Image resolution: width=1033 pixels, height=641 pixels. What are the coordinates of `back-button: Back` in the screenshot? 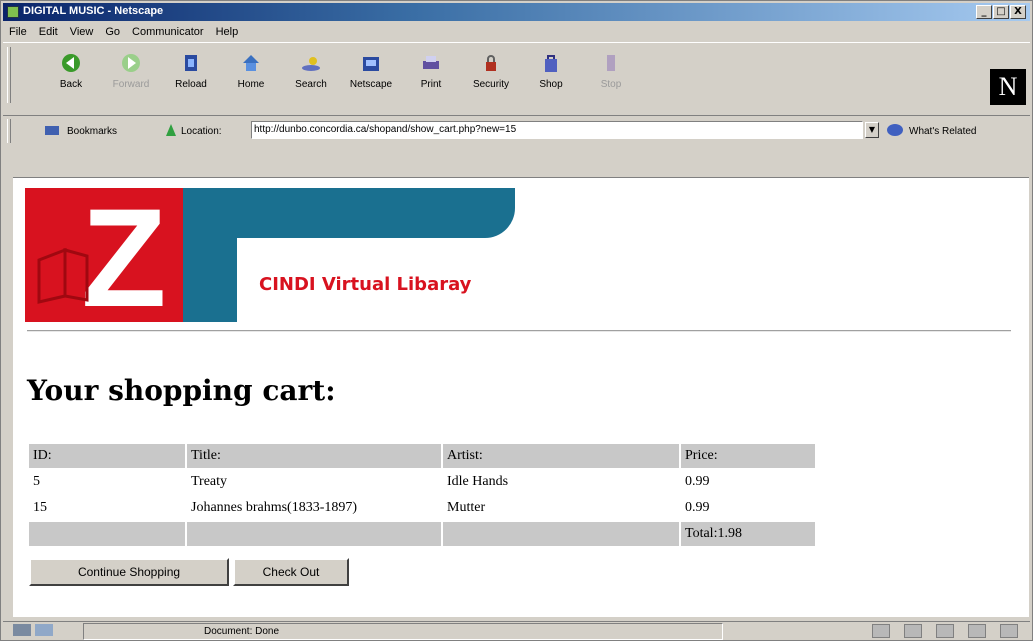 It's located at (71, 73).